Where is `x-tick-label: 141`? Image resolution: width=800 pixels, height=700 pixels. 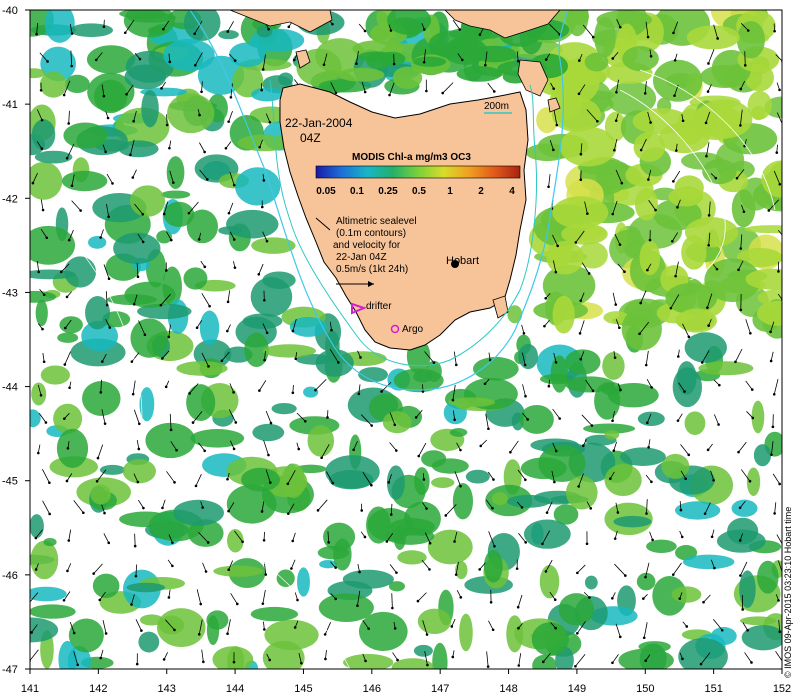
x-tick-label: 141 is located at coordinates (30, 689).